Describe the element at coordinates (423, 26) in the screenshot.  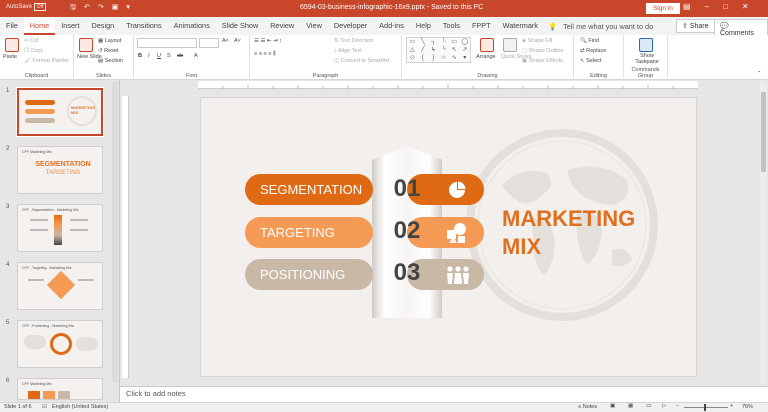
I see `tab-help: Help` at that location.